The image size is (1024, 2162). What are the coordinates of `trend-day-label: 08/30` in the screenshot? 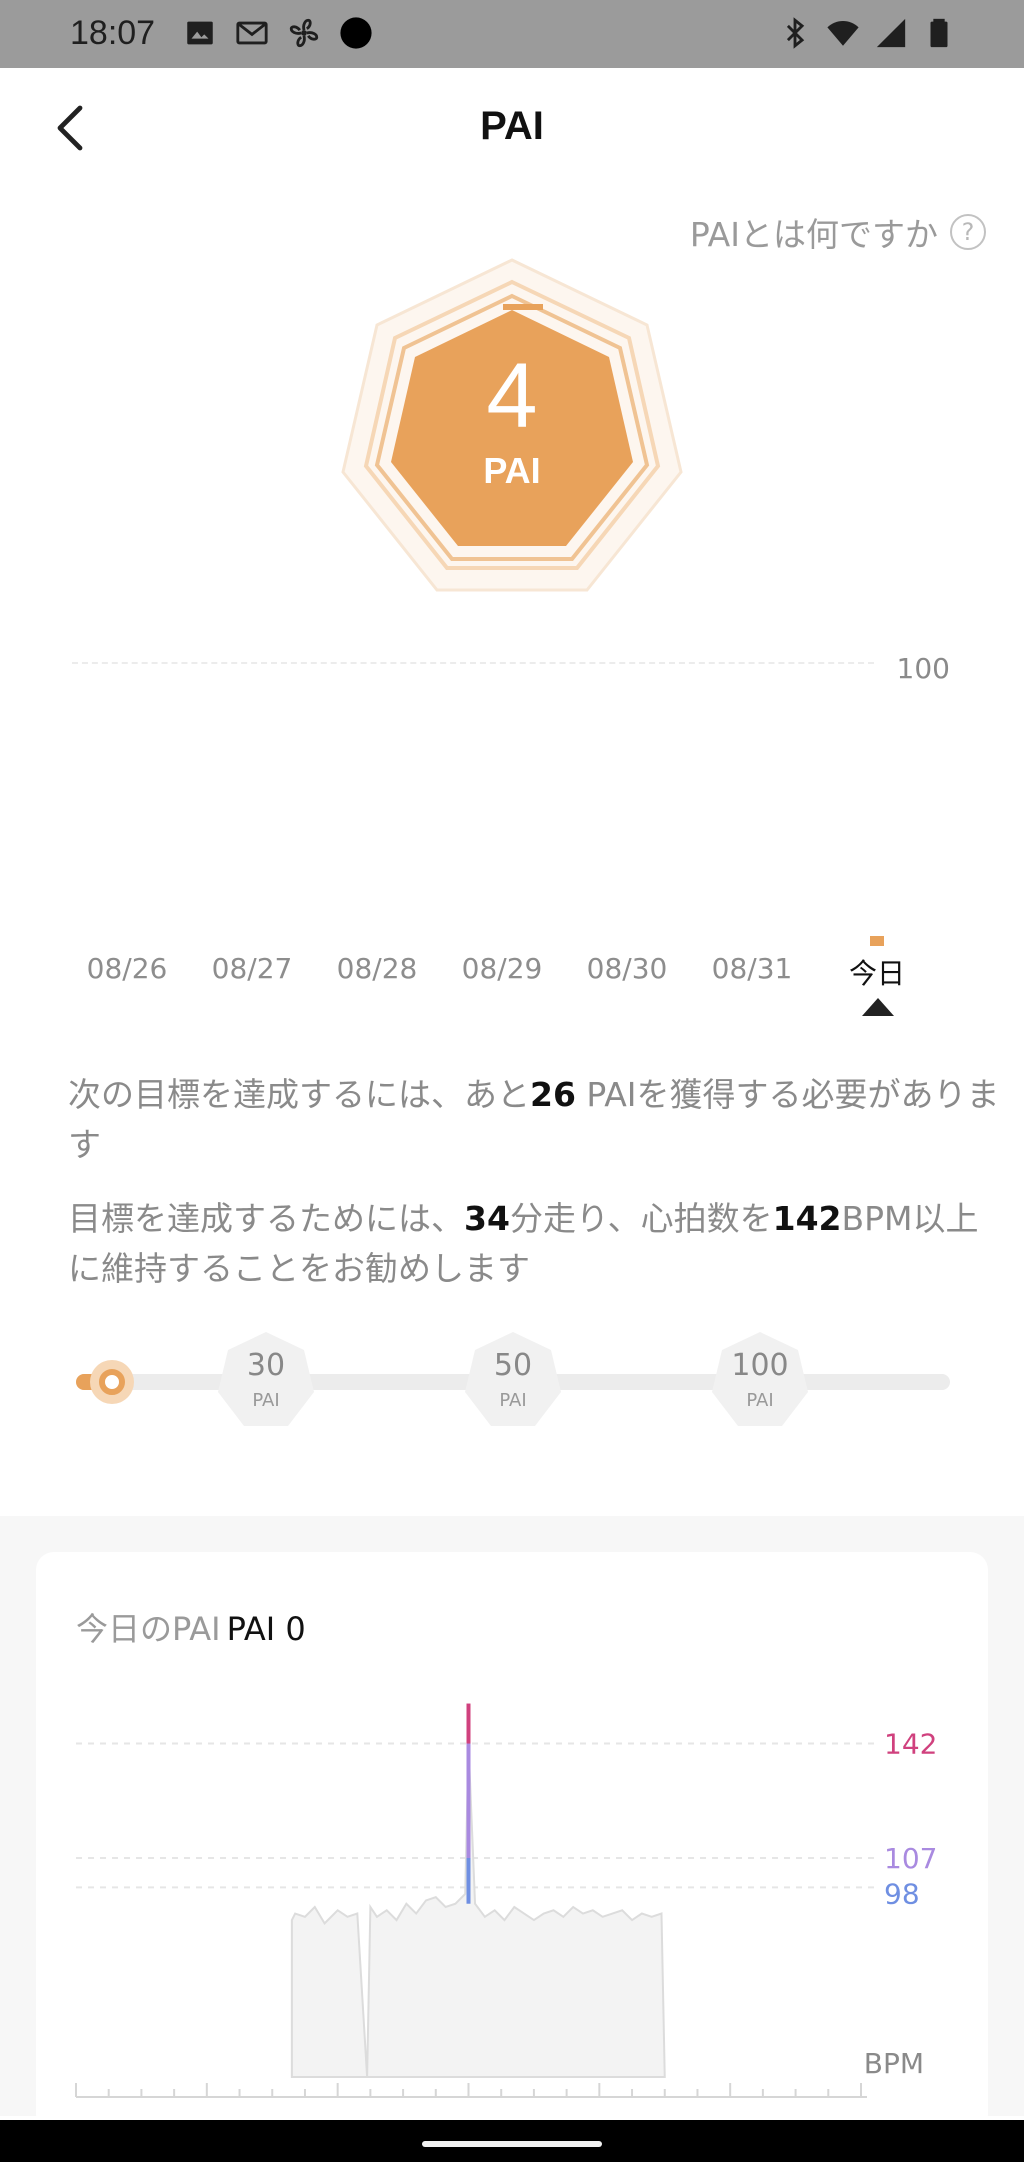 It's located at (627, 968).